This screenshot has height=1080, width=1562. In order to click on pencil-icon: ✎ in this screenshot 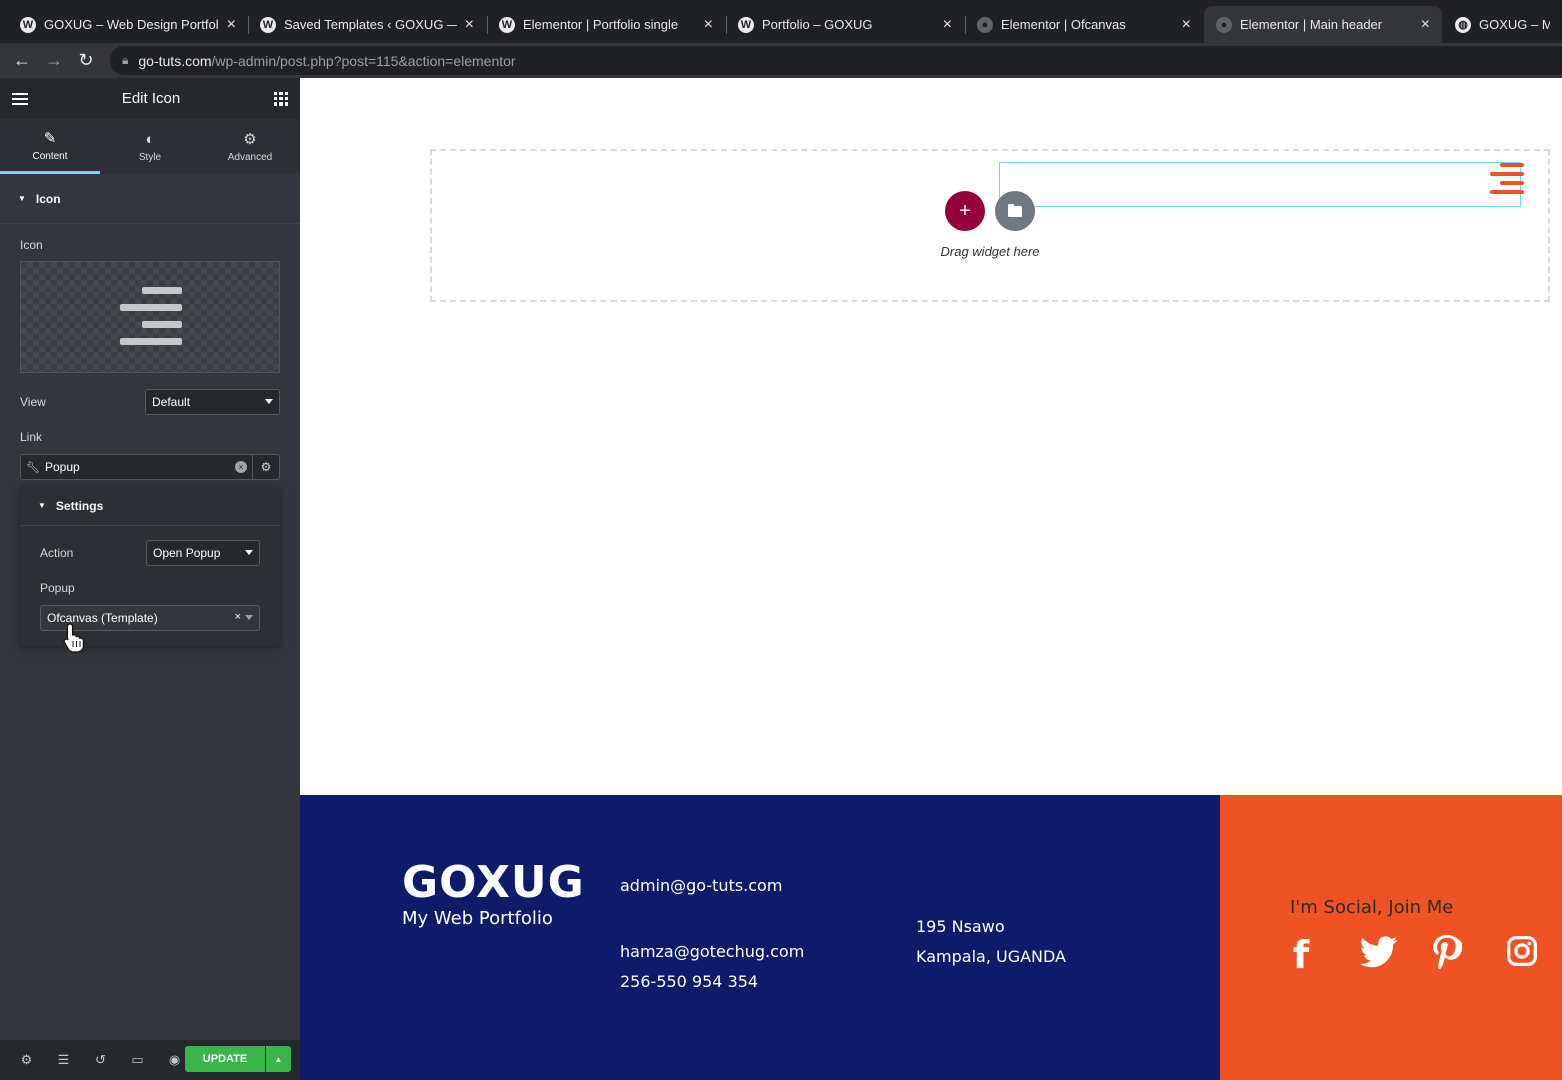, I will do `click(50, 138)`.